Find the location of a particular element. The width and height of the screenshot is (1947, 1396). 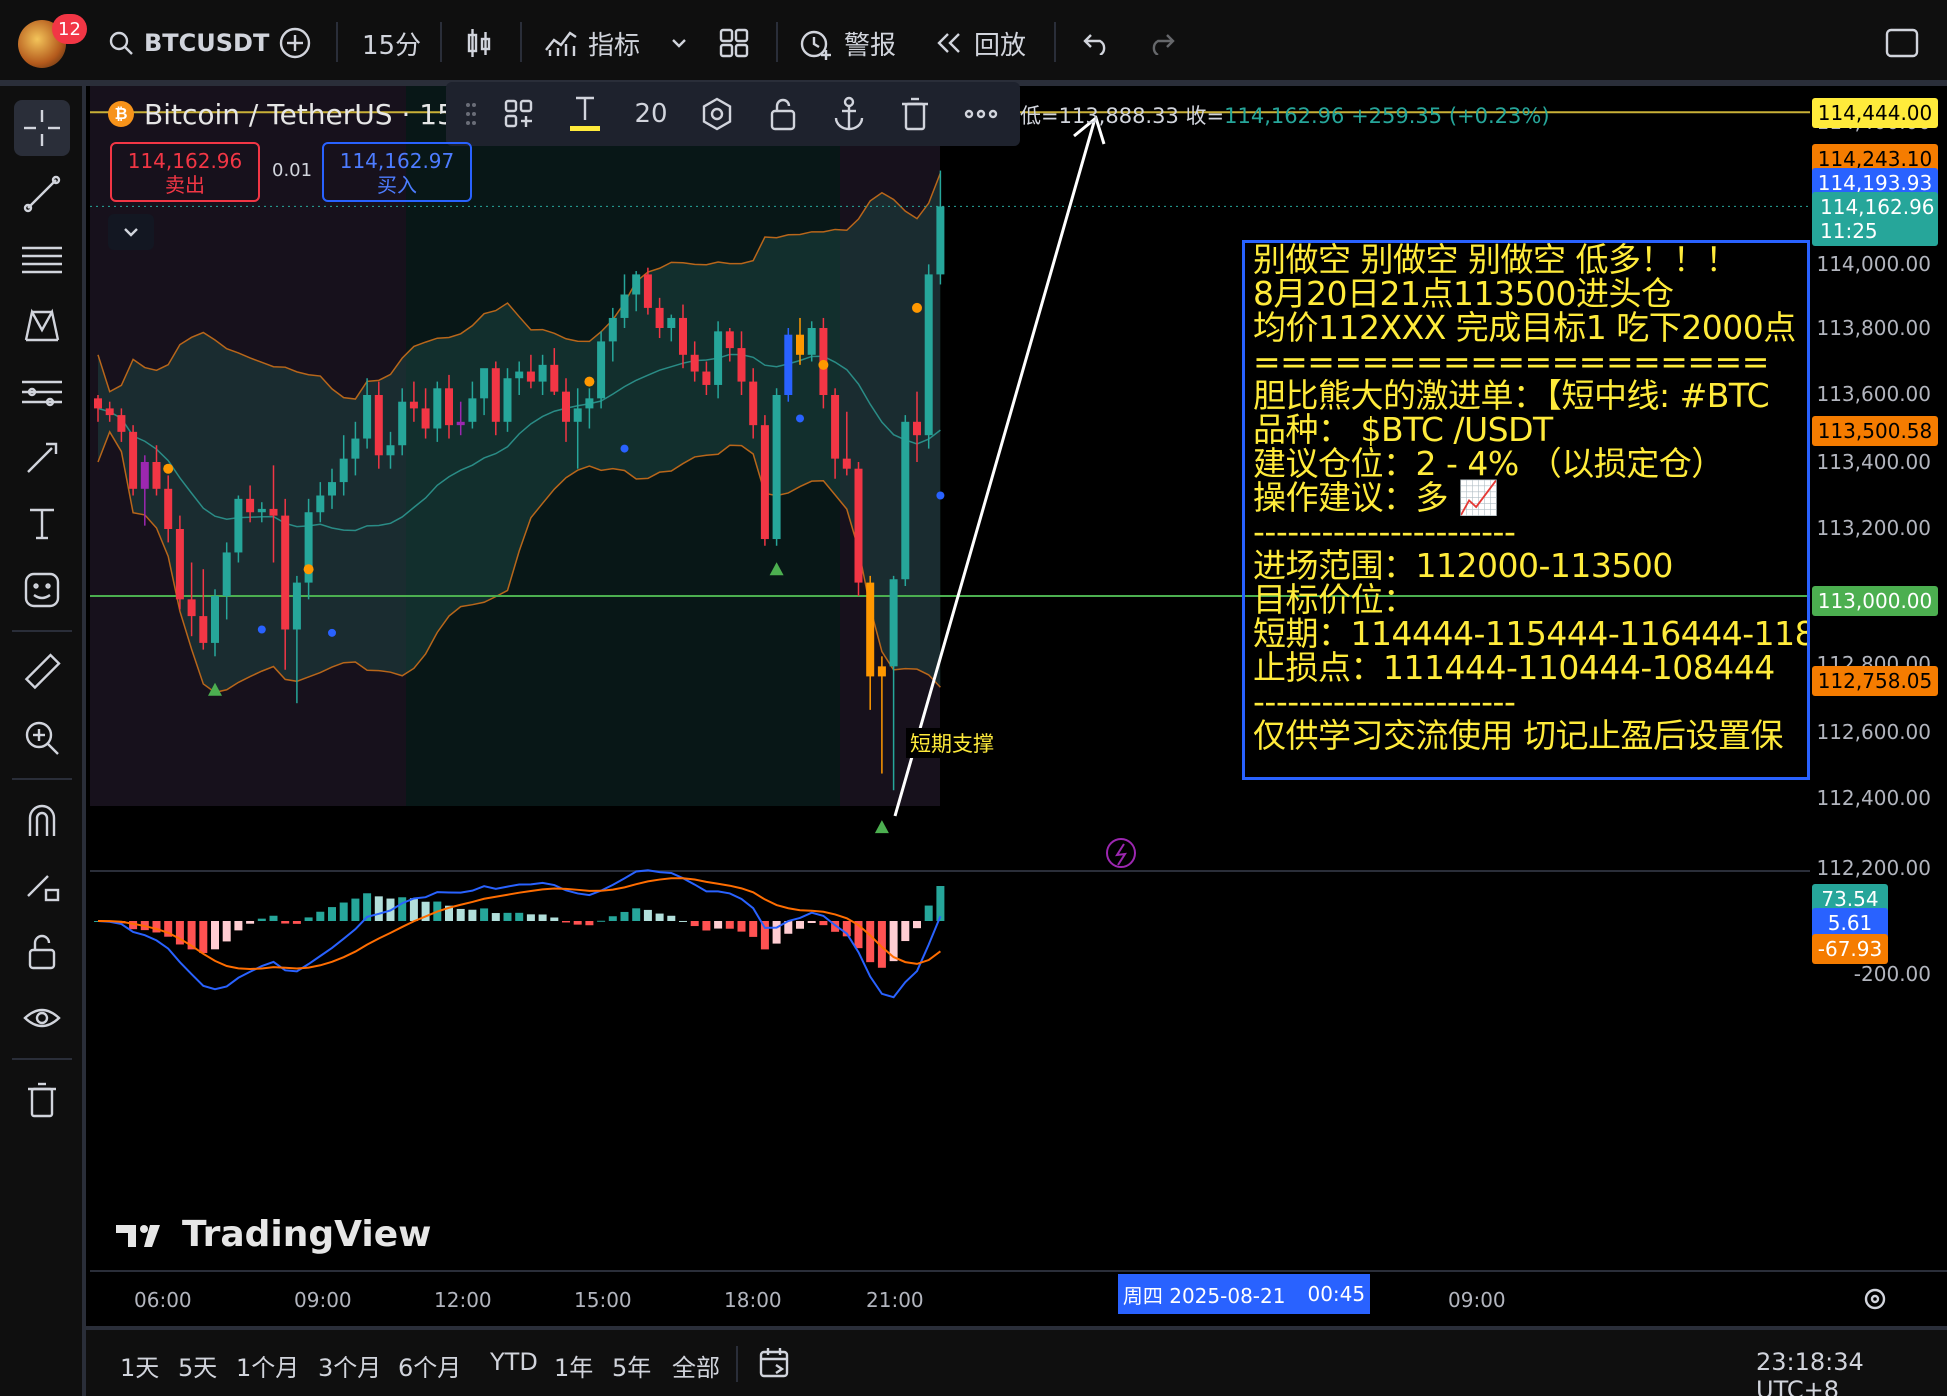

magnet-tool is located at coordinates (42, 820).